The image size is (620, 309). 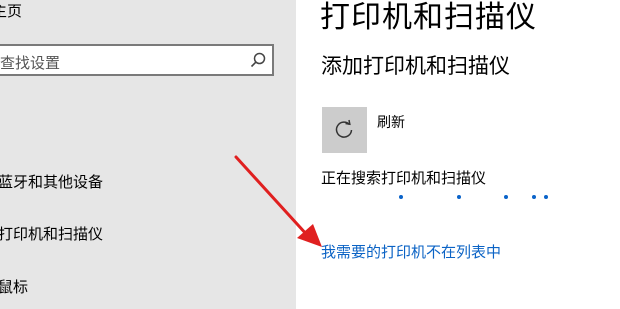 I want to click on page-title: 打印机和扫描仪, so click(x=428, y=17).